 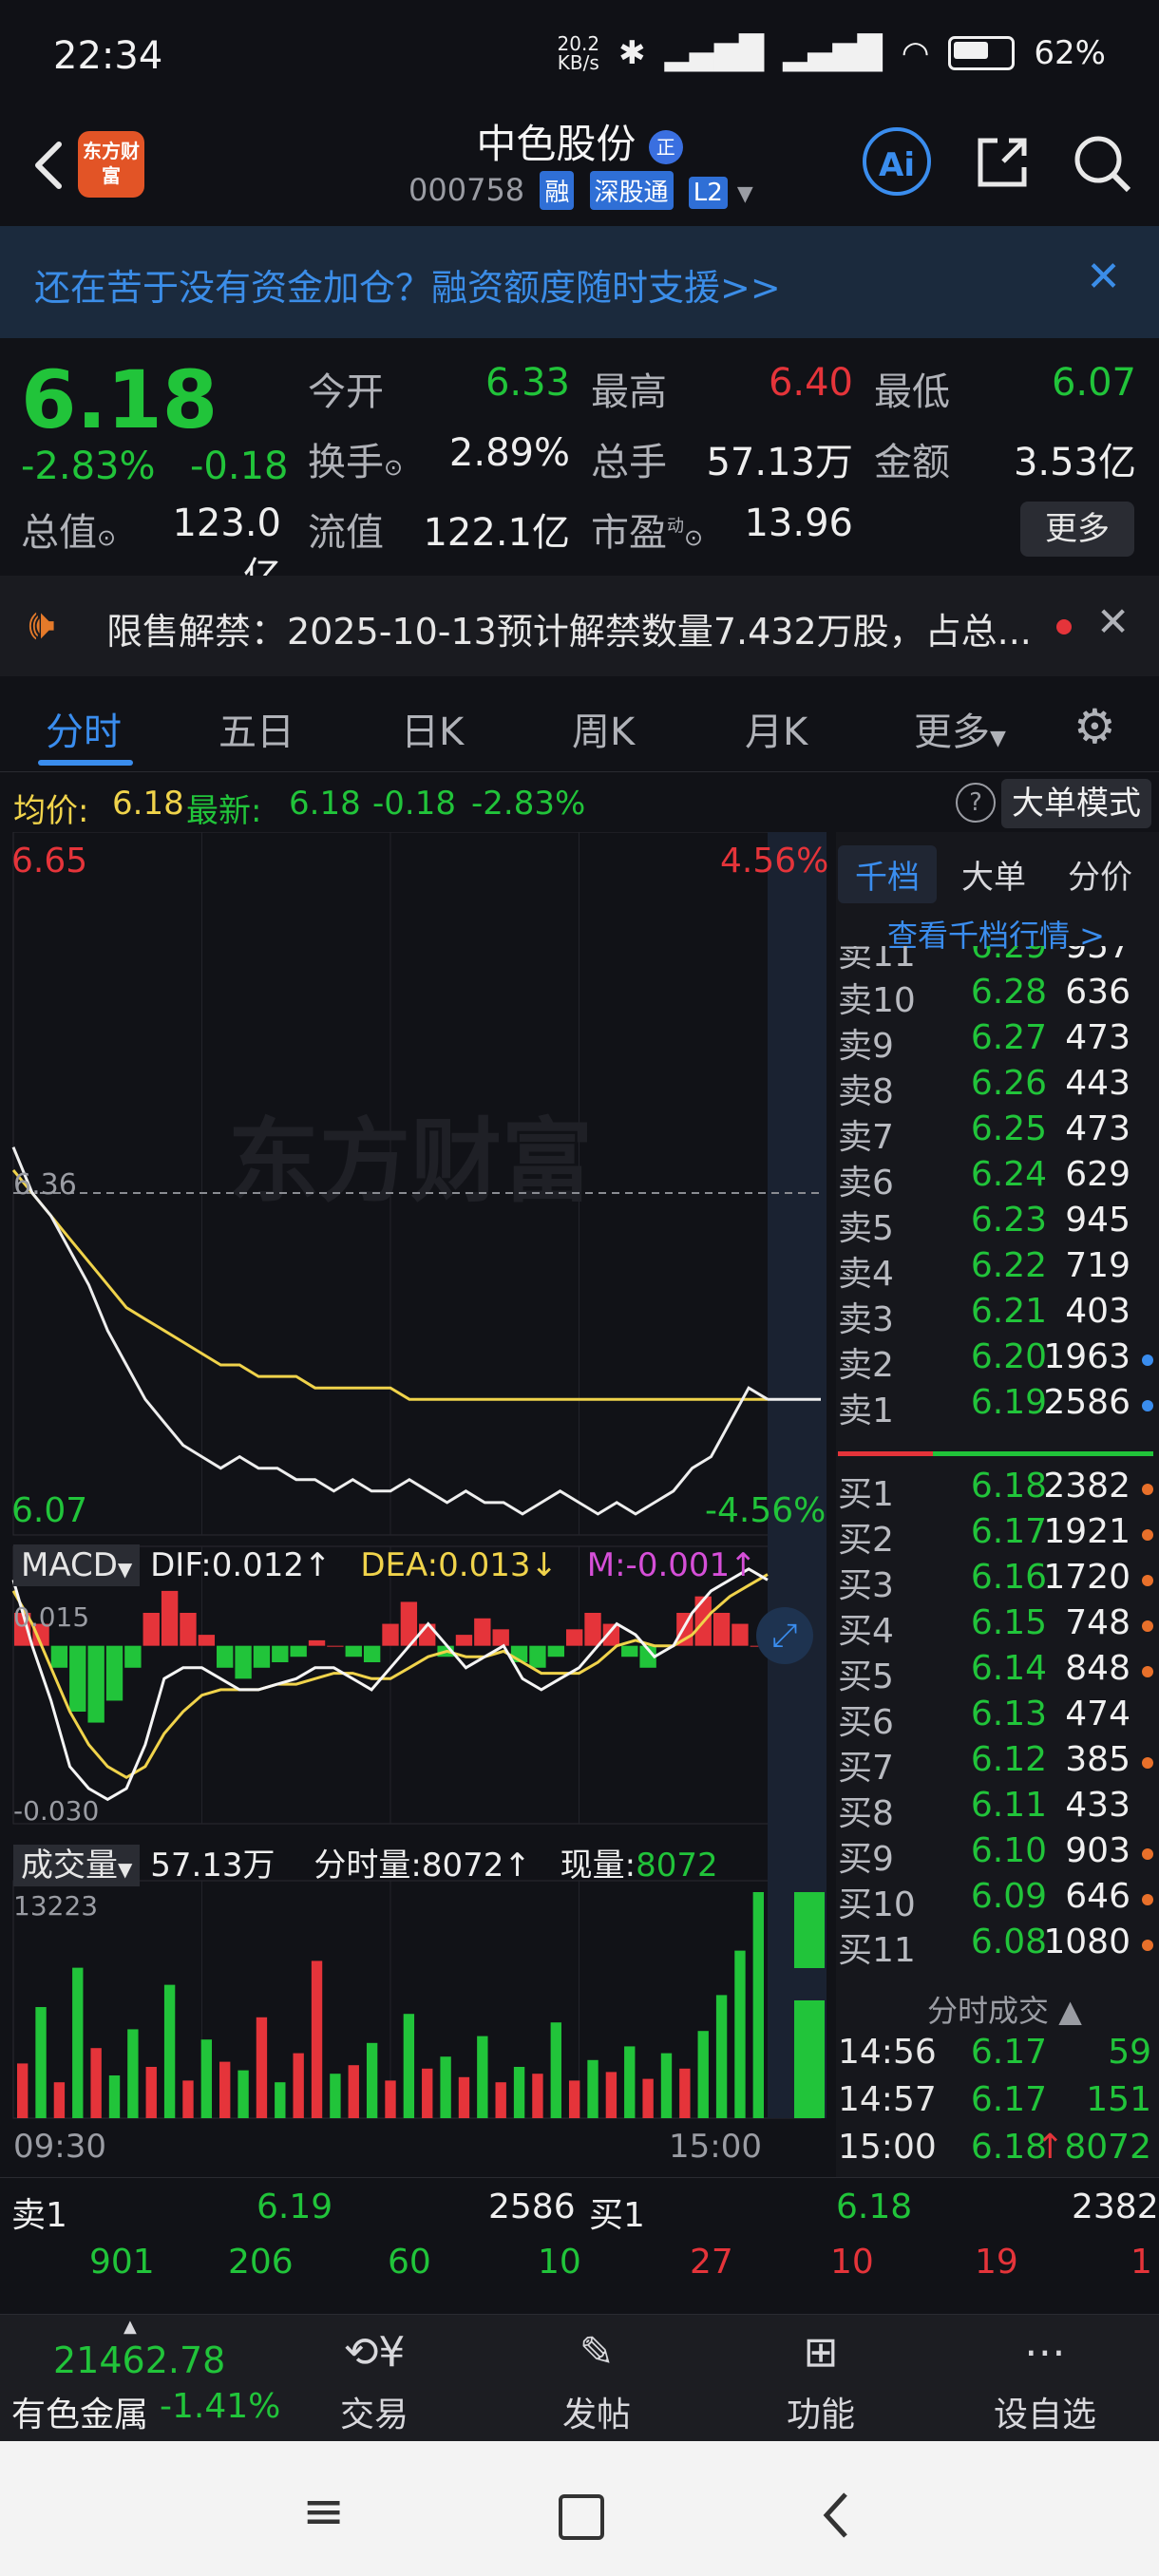 What do you see at coordinates (997, 1224) in the screenshot?
I see `ask-row: 卖5 6.23 945` at bounding box center [997, 1224].